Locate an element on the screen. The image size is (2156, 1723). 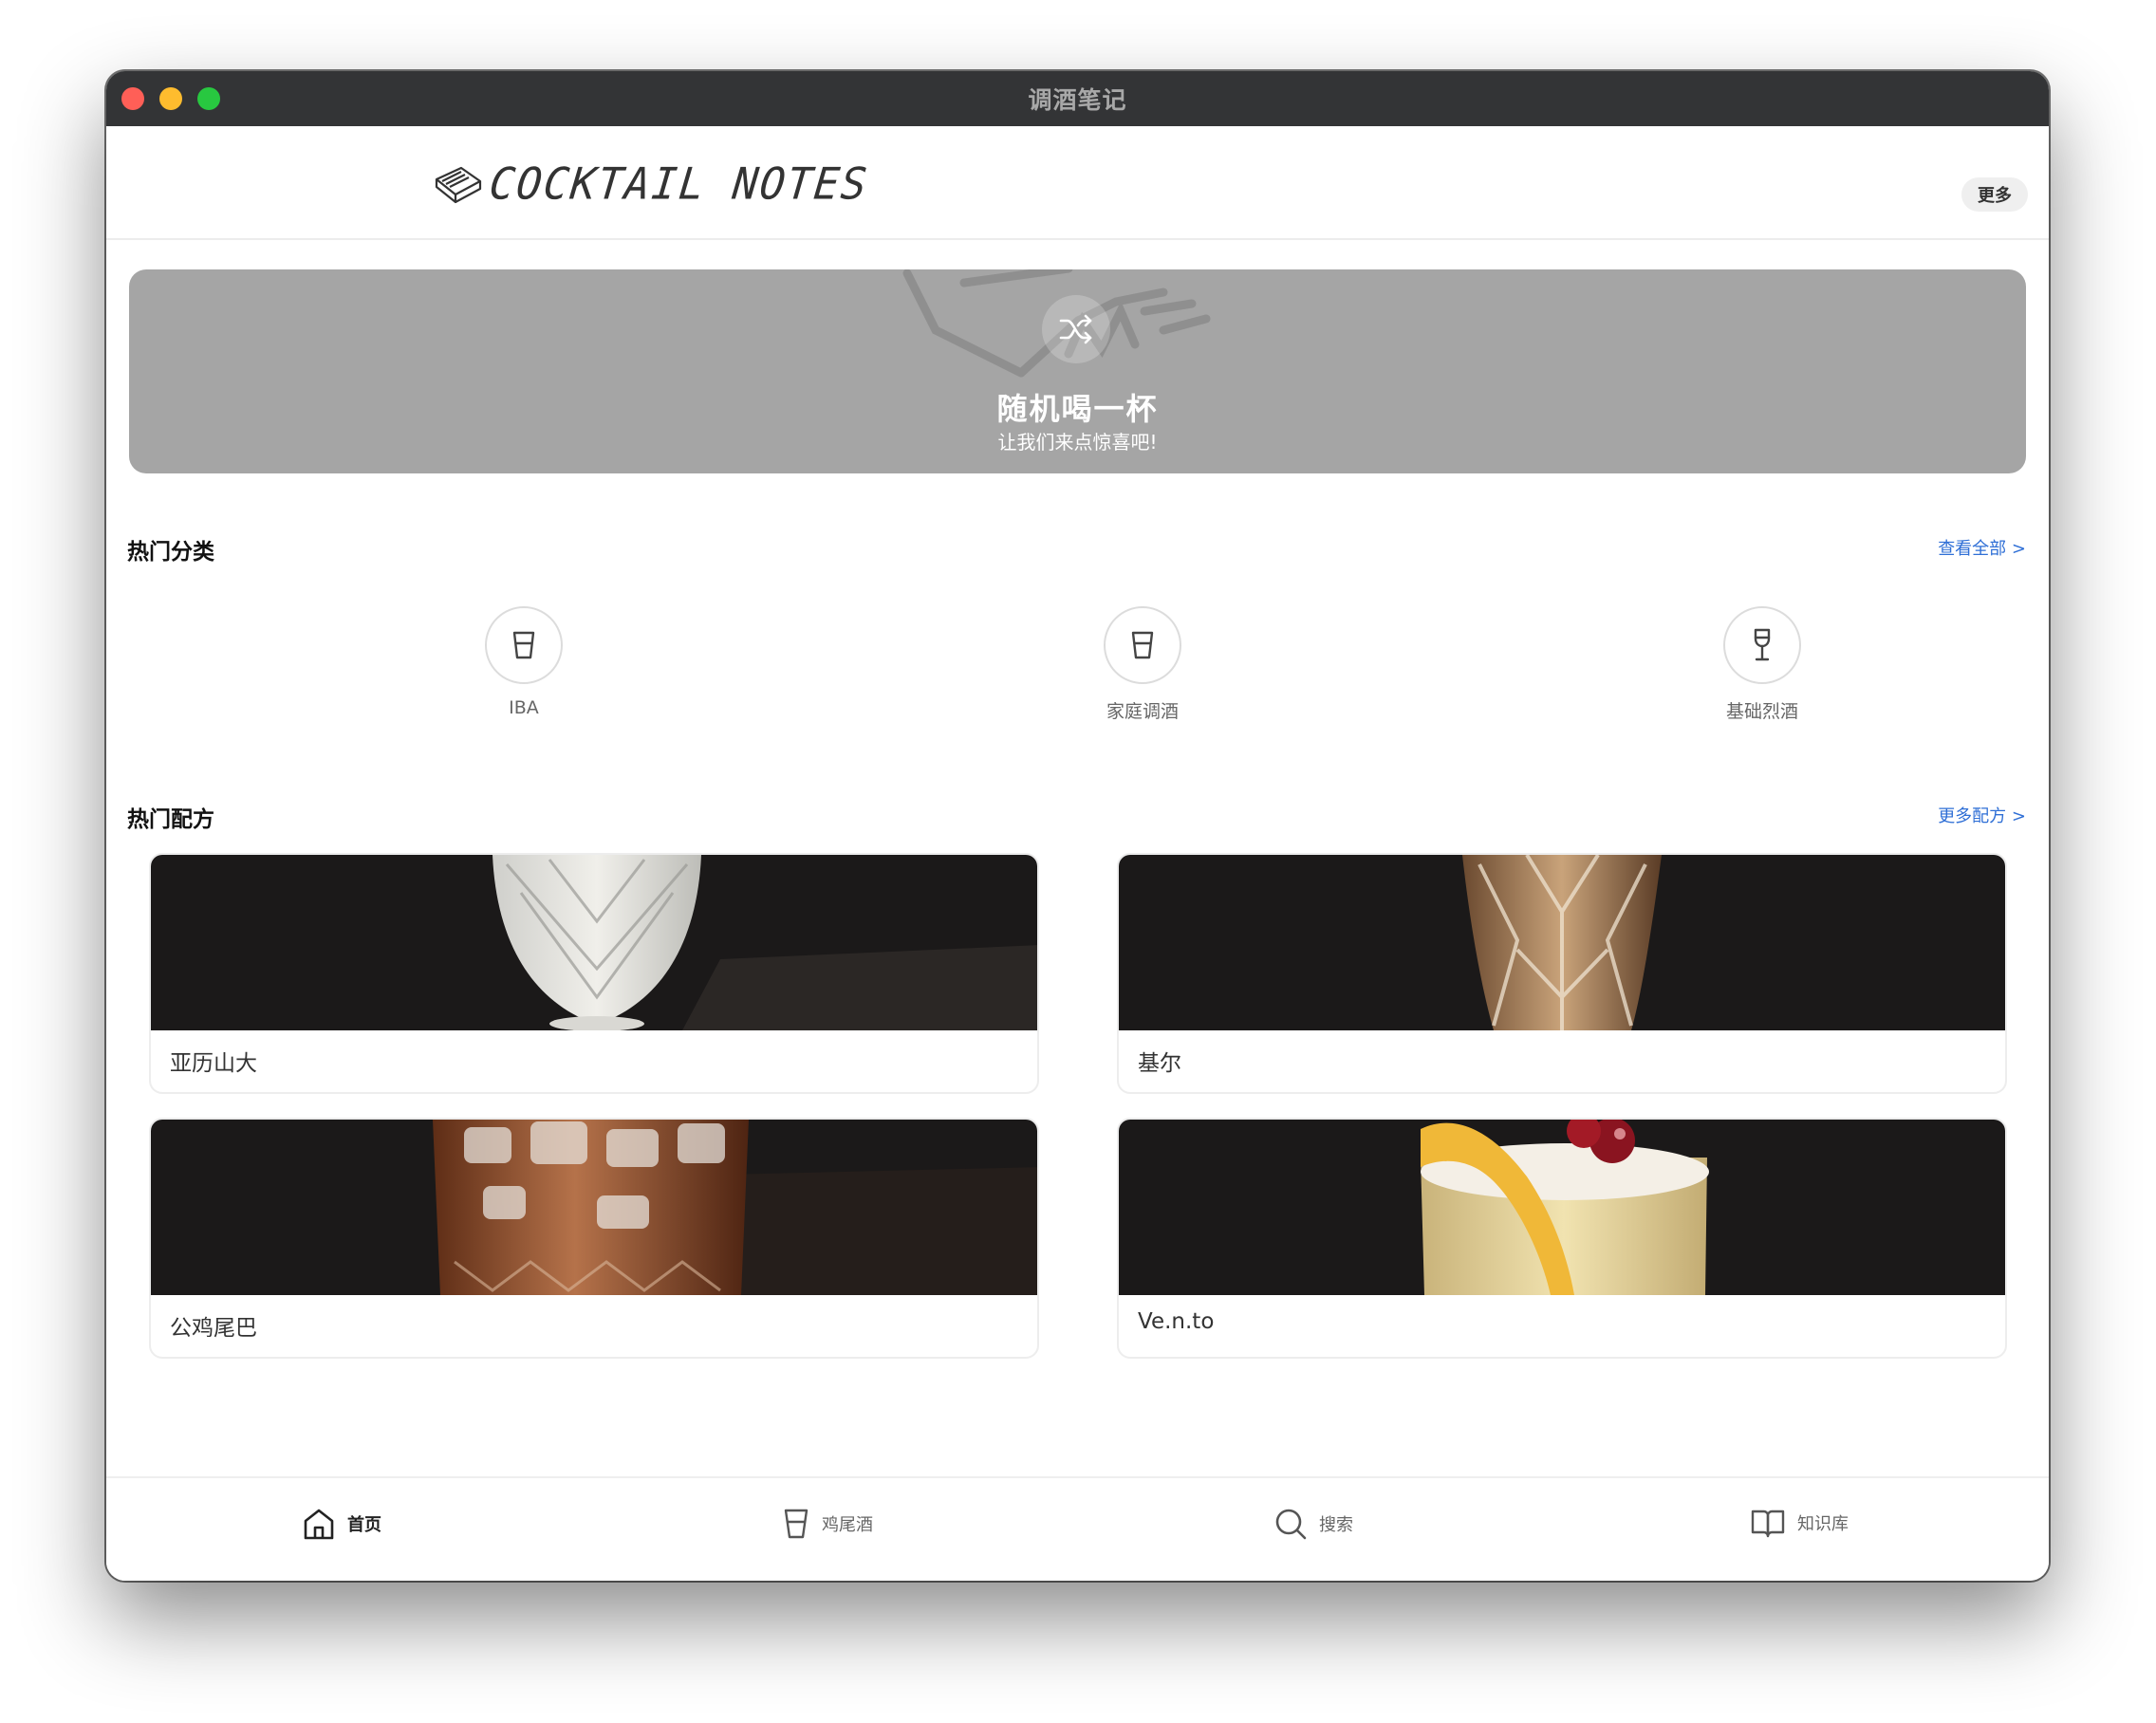
banner-subtitle: 让我们来点惊喜吧! is located at coordinates (1077, 442).